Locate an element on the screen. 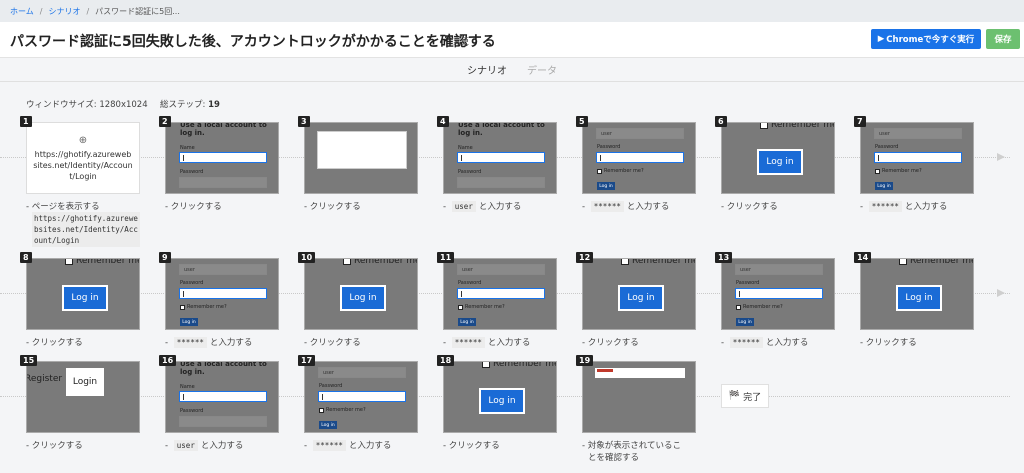  step-number: 6 is located at coordinates (721, 121).